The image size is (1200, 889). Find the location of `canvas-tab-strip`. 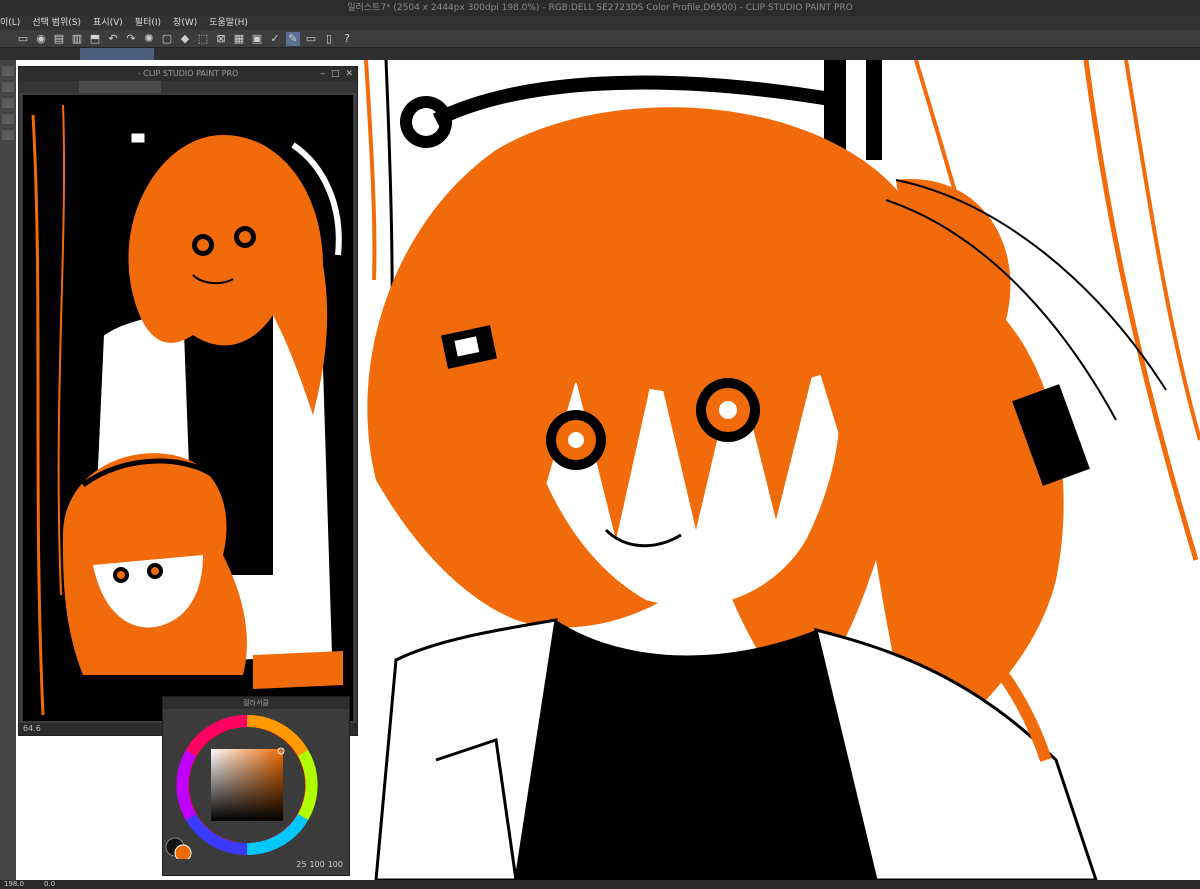

canvas-tab-strip is located at coordinates (600, 54).